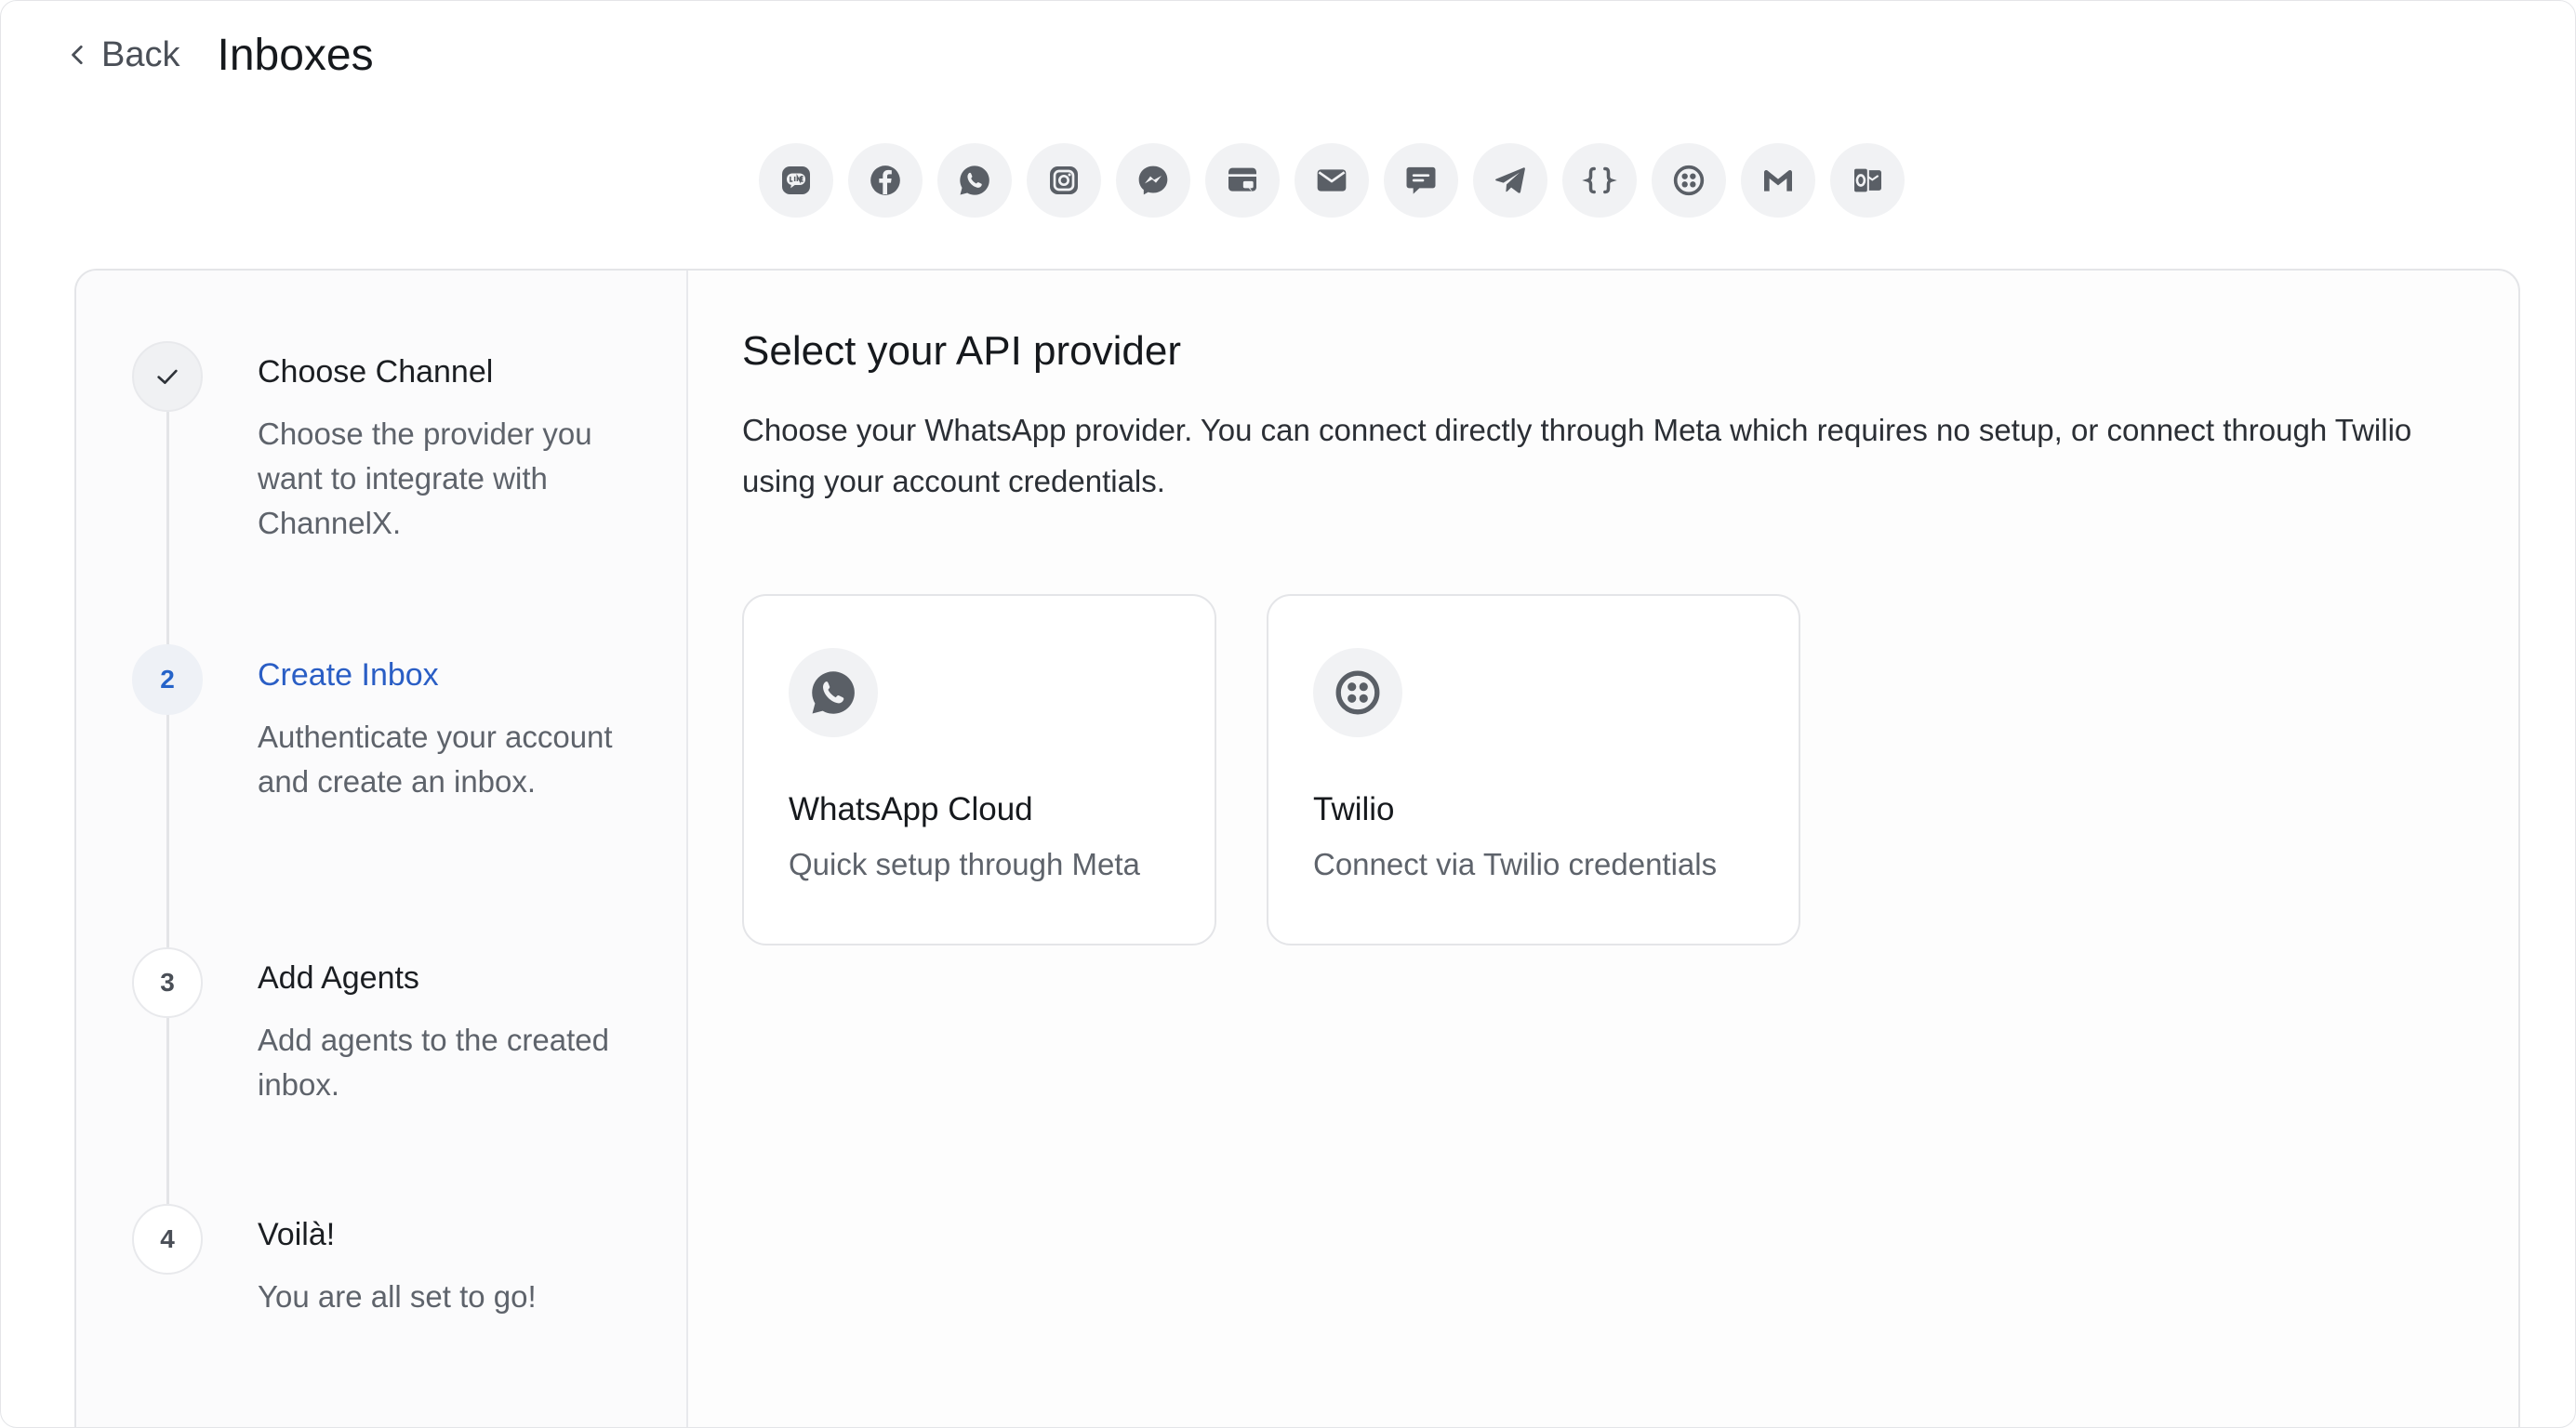 The width and height of the screenshot is (2576, 1428). I want to click on channel-email, so click(1332, 180).